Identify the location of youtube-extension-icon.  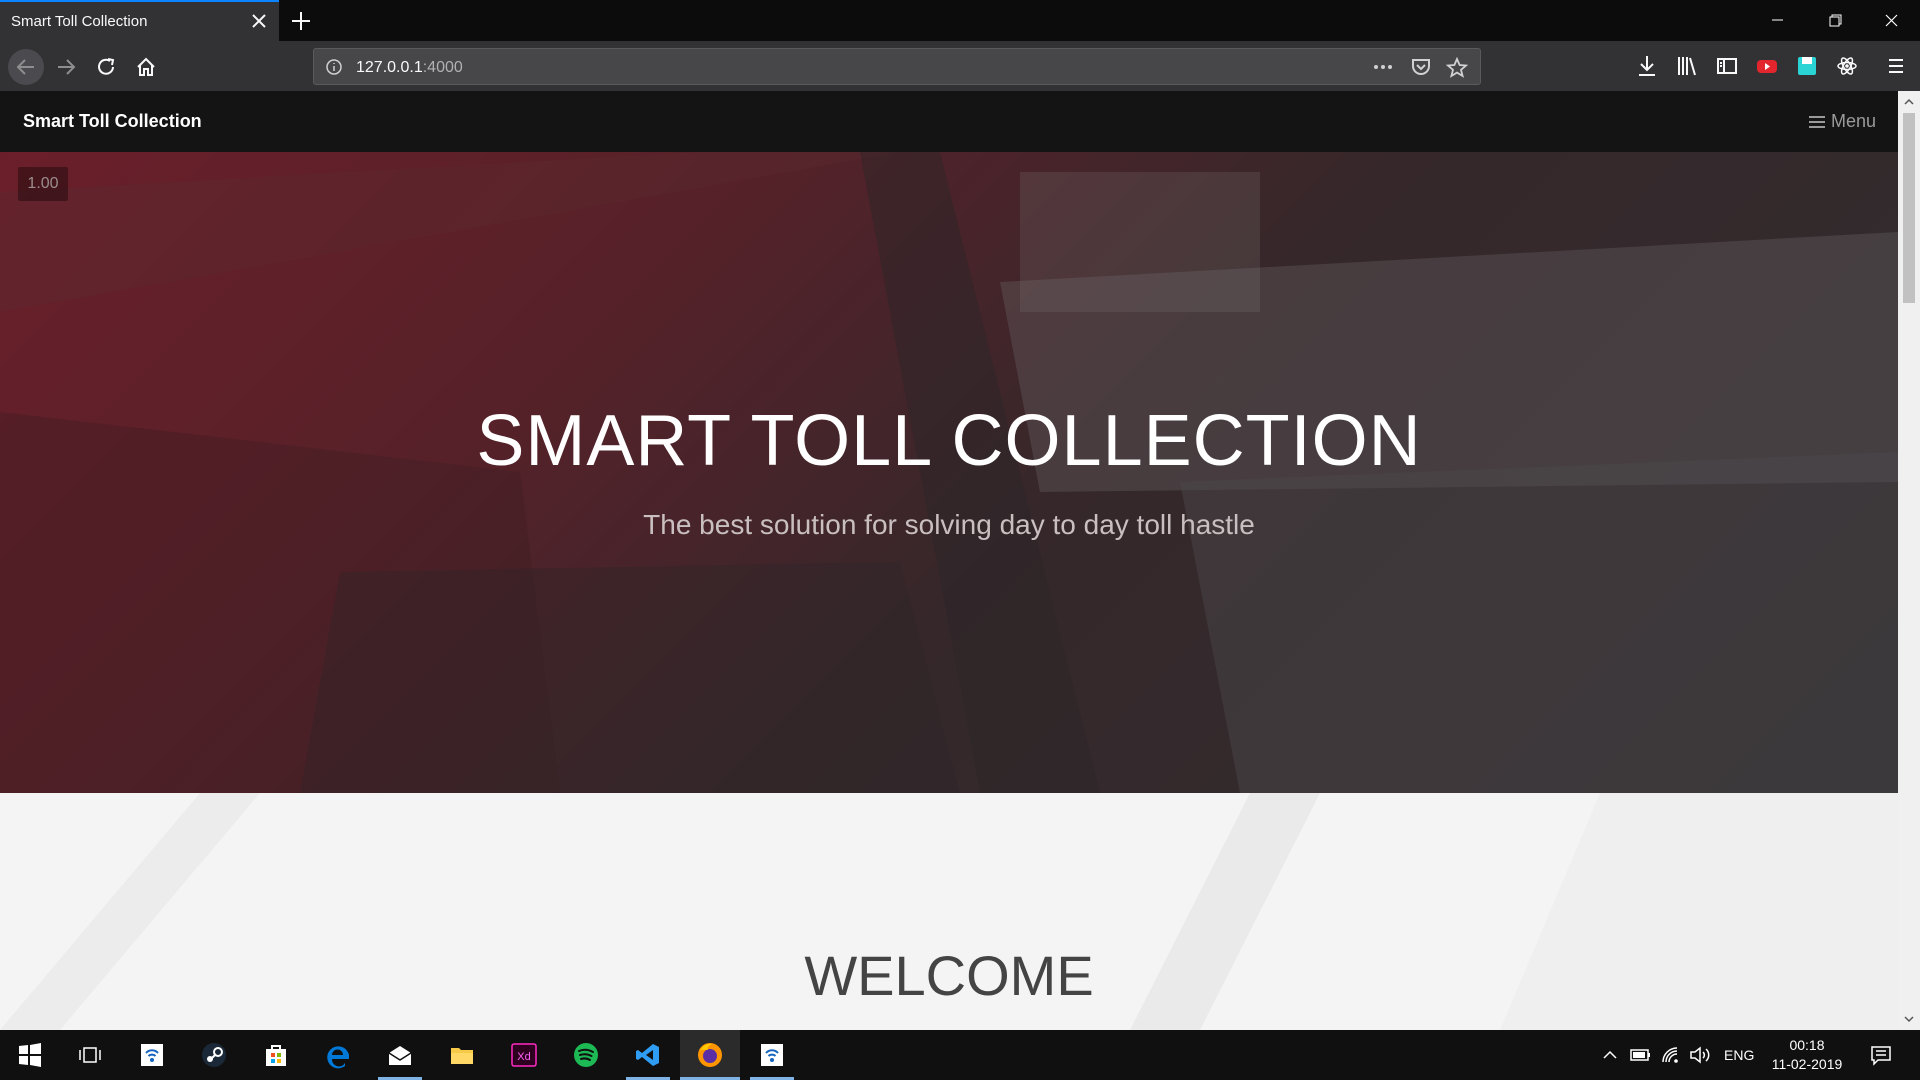
(1767, 66).